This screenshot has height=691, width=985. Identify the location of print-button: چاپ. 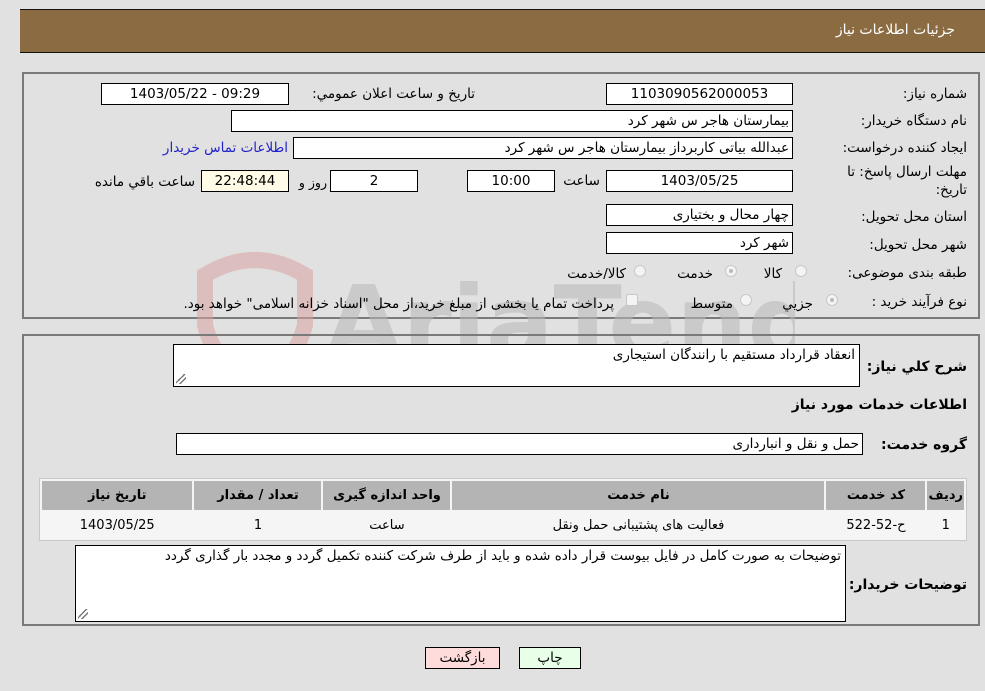
(550, 658).